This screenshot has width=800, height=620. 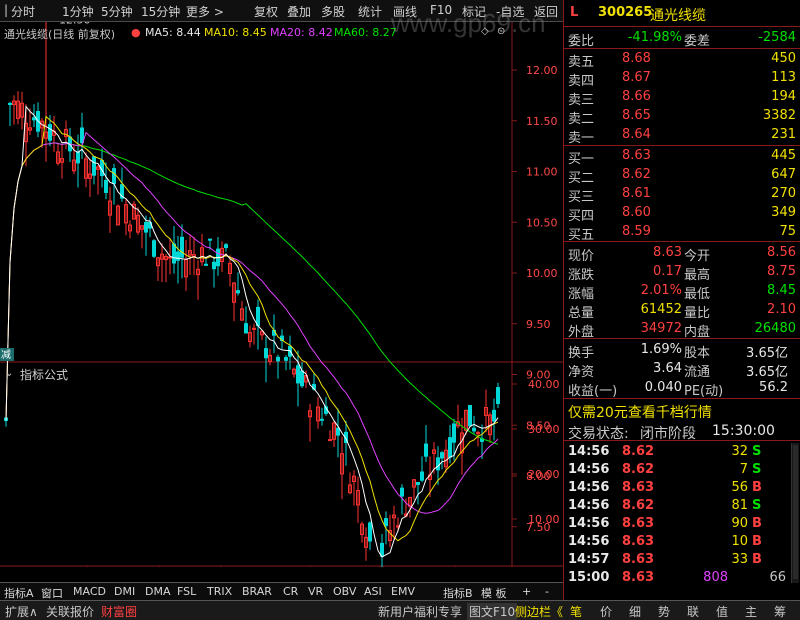 I want to click on stat-value: 0.17, so click(x=667, y=271).